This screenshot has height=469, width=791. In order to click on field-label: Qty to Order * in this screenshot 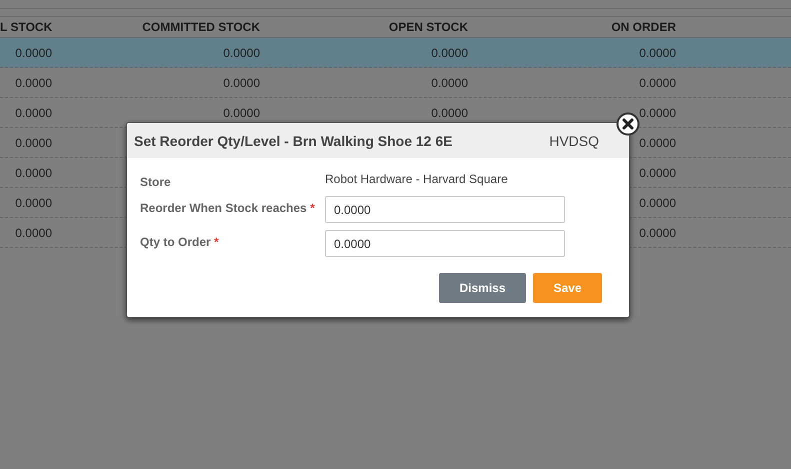, I will do `click(180, 241)`.